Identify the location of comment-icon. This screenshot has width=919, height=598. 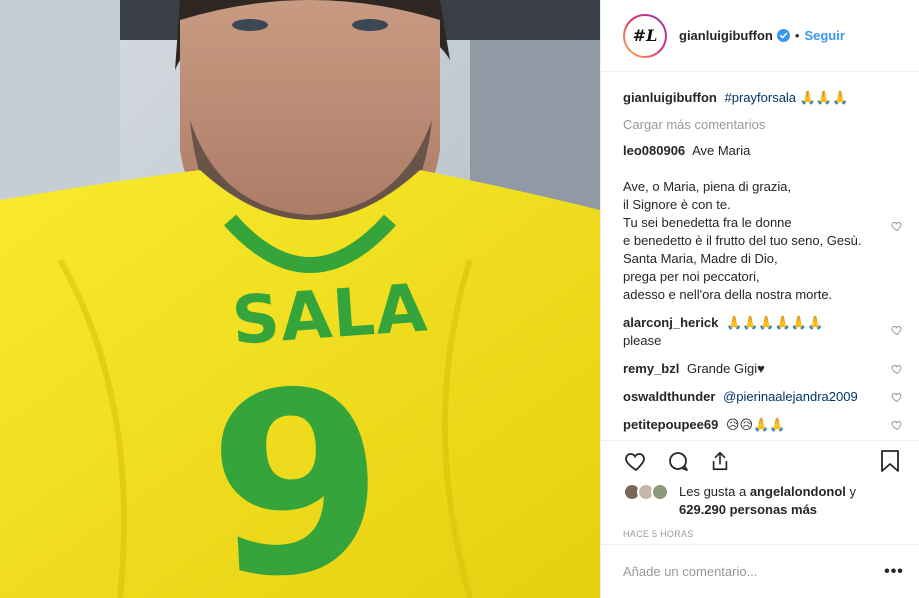
(678, 461).